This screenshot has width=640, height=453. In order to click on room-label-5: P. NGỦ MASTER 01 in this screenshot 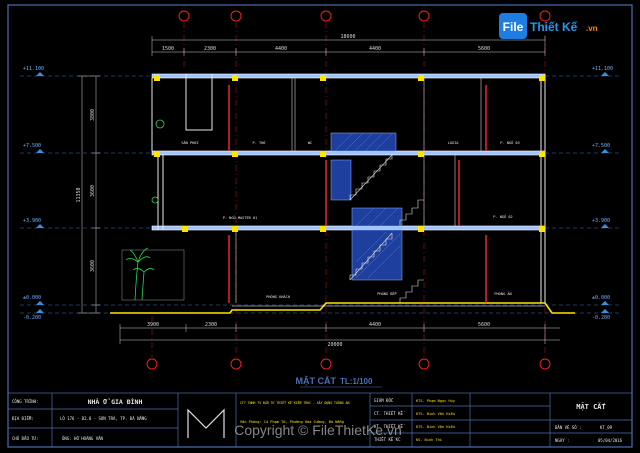, I will do `click(240, 217)`.